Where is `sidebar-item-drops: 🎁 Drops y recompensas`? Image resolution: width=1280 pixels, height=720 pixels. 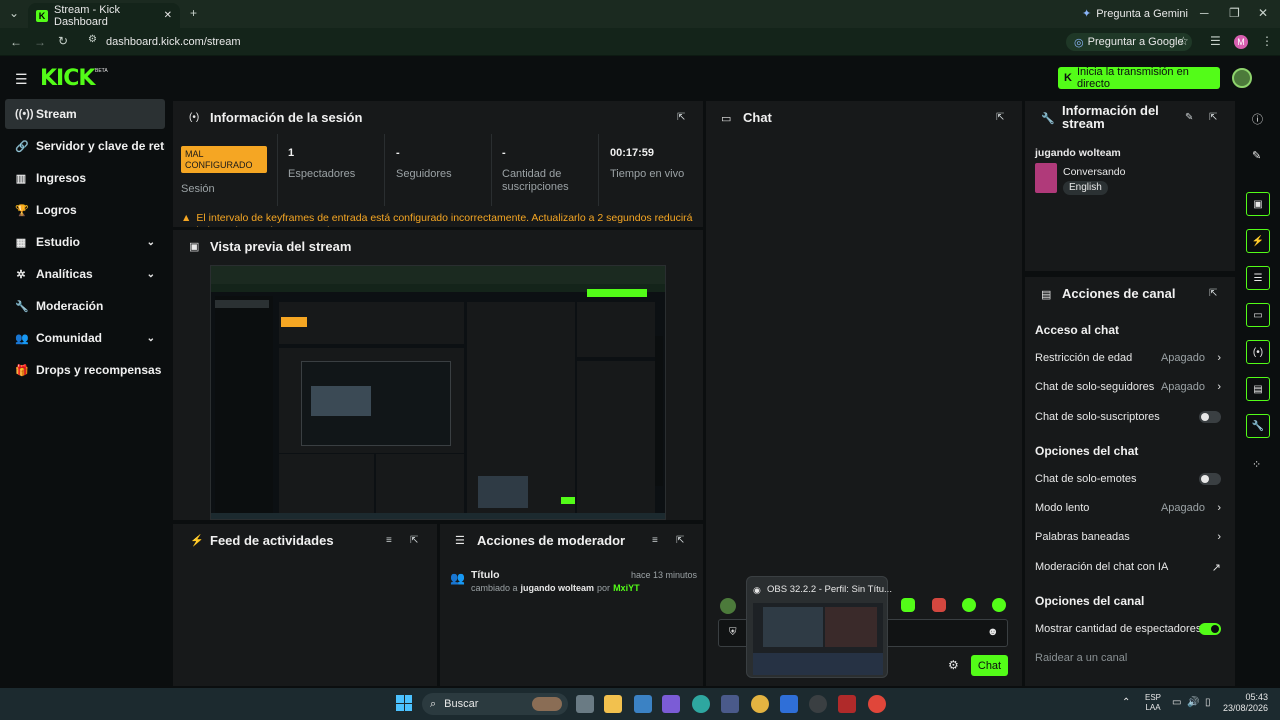 sidebar-item-drops: 🎁 Drops y recompensas is located at coordinates (85, 370).